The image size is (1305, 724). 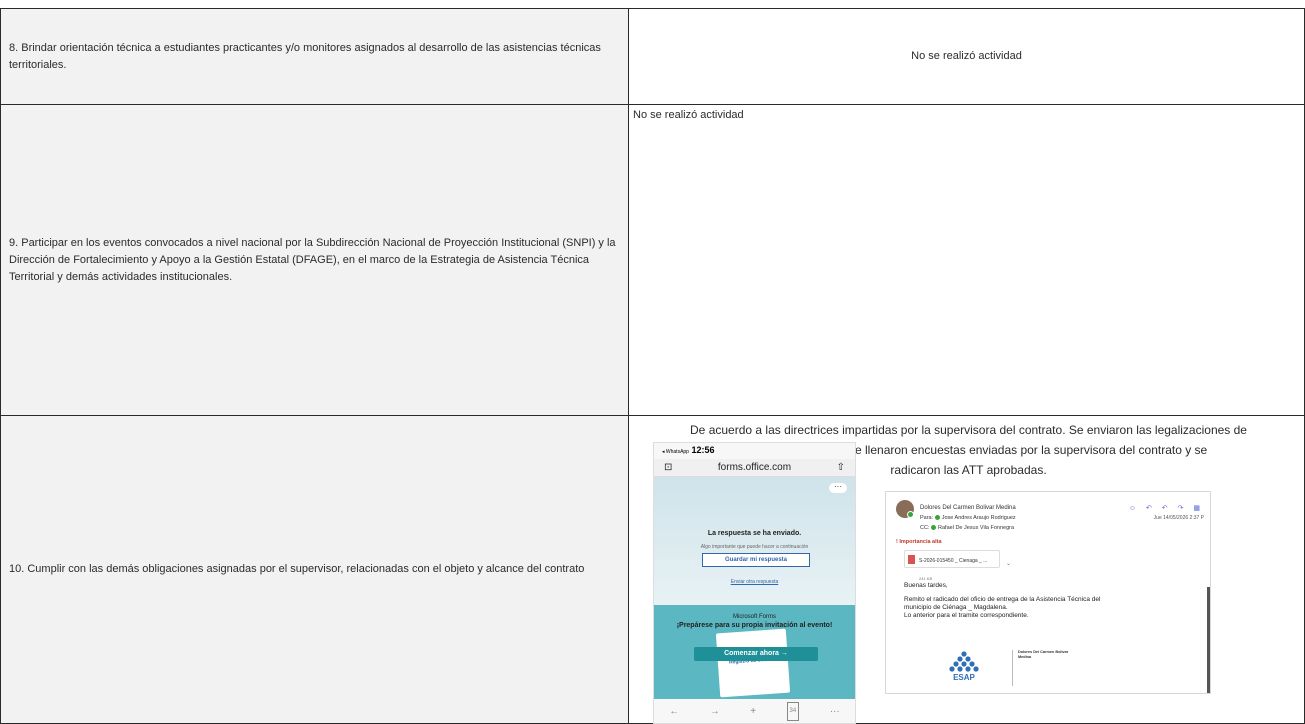 I want to click on attachment: S-2026-015450 _ Cienaga _ ... 241 KB, so click(x=952, y=565).